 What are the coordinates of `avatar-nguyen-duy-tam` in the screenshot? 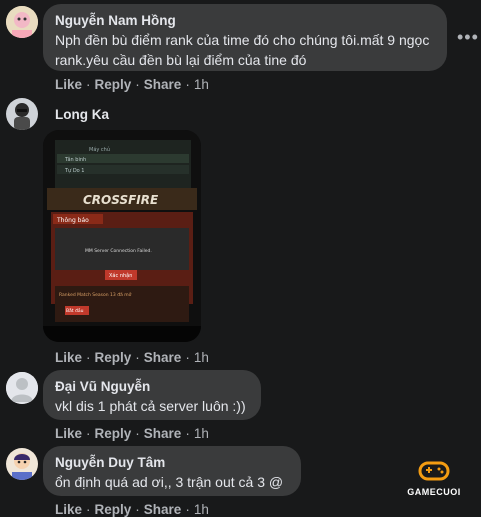 It's located at (22, 464).